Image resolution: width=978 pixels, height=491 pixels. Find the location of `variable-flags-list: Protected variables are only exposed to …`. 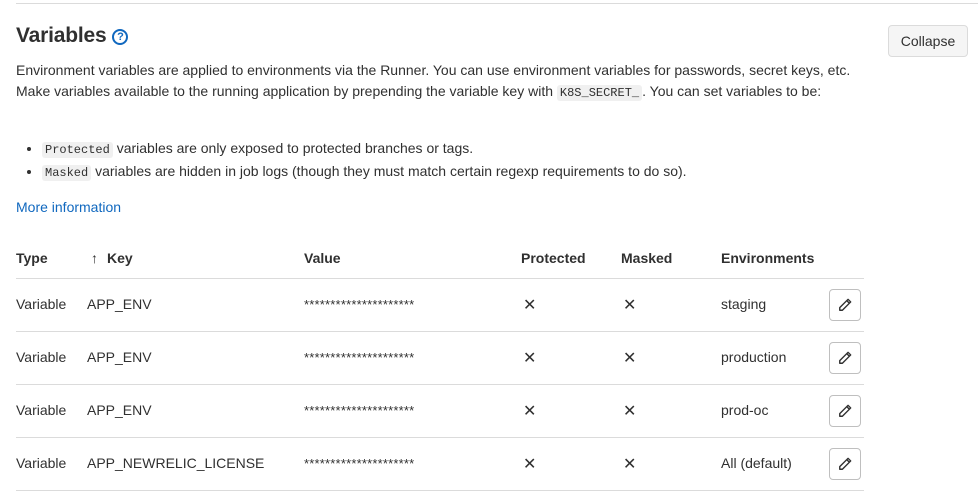

variable-flags-list: Protected variables are only exposed to … is located at coordinates (351, 161).